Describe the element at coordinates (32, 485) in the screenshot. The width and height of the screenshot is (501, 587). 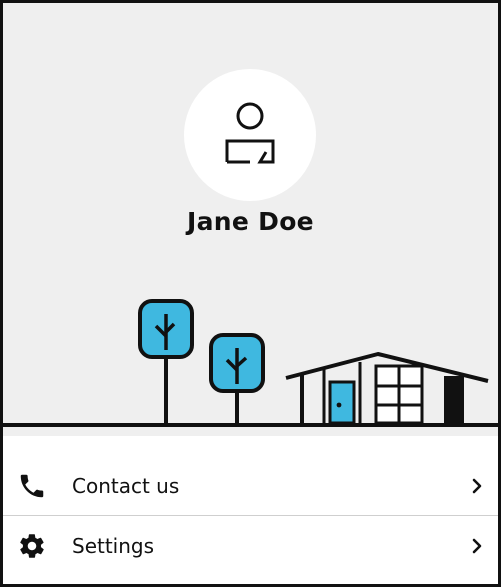
I see `phone-icon` at that location.